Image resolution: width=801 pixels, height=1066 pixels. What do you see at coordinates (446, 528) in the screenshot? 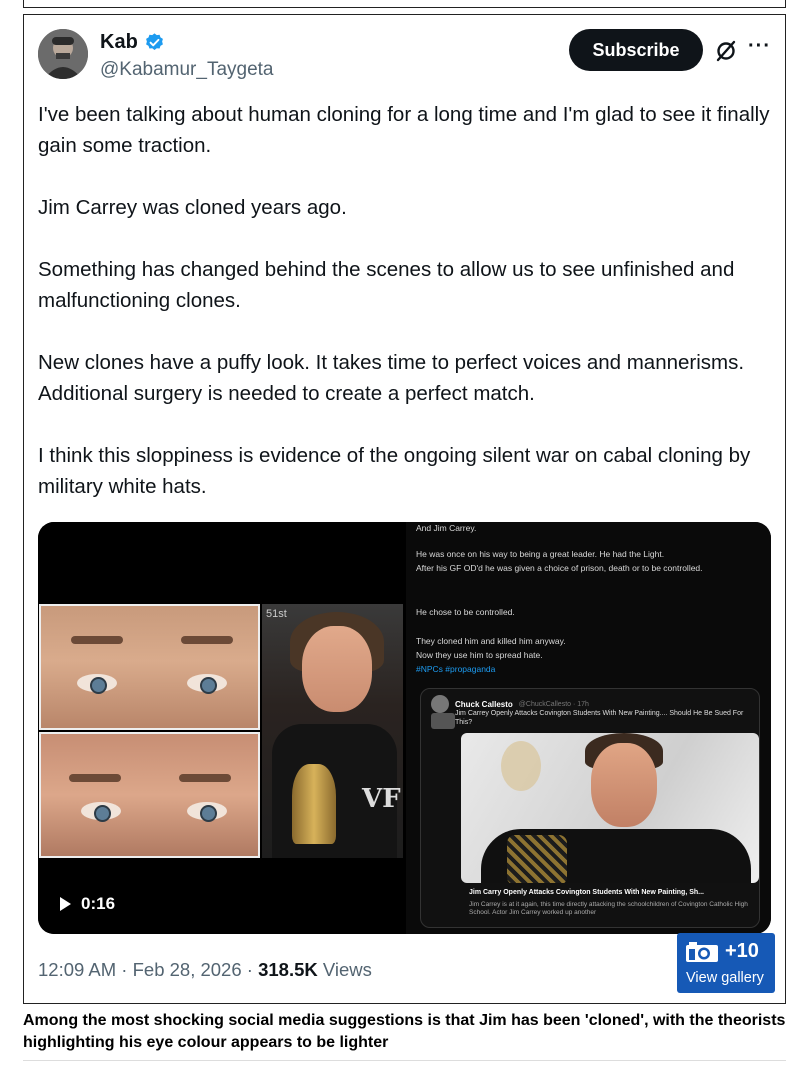
I see `screenshot-text: And Jim Carrey.` at bounding box center [446, 528].